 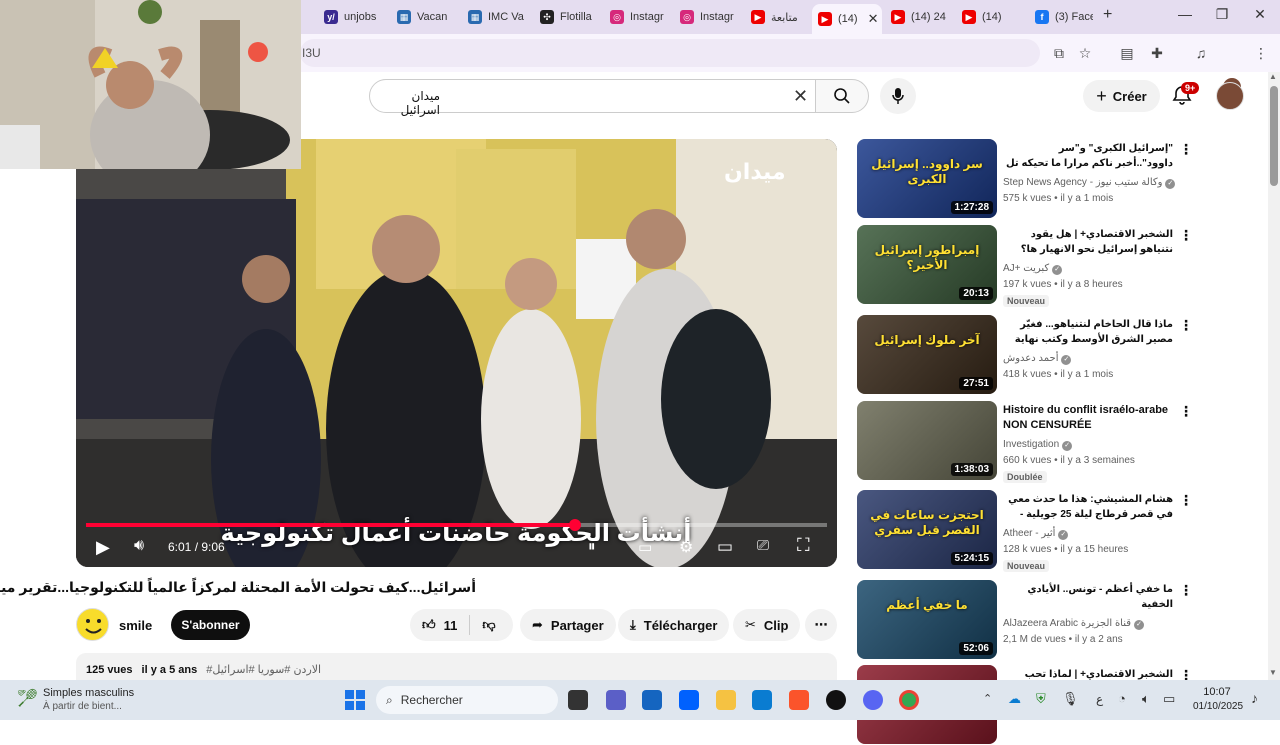 What do you see at coordinates (1254, 698) in the screenshot?
I see `notification-center-icon: ♪` at bounding box center [1254, 698].